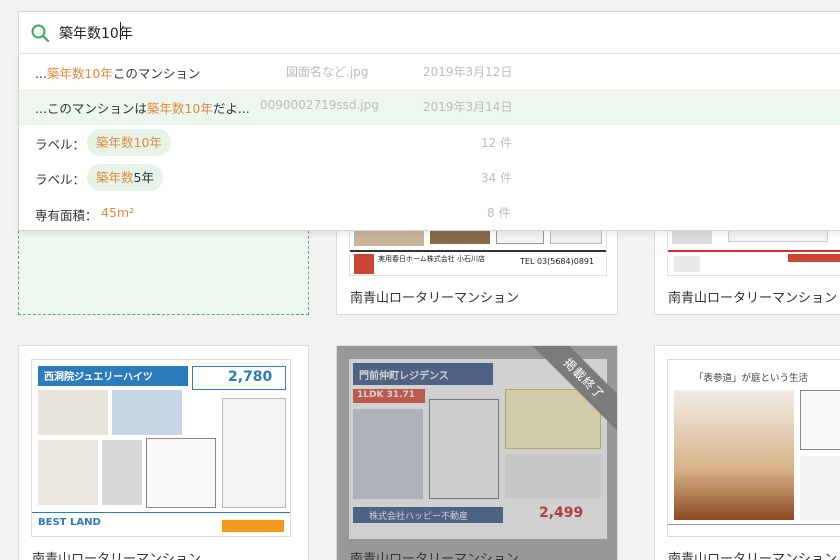 This screenshot has width=840, height=560. I want to click on flyer-heading: 「表参道」が庭という生活, so click(751, 378).